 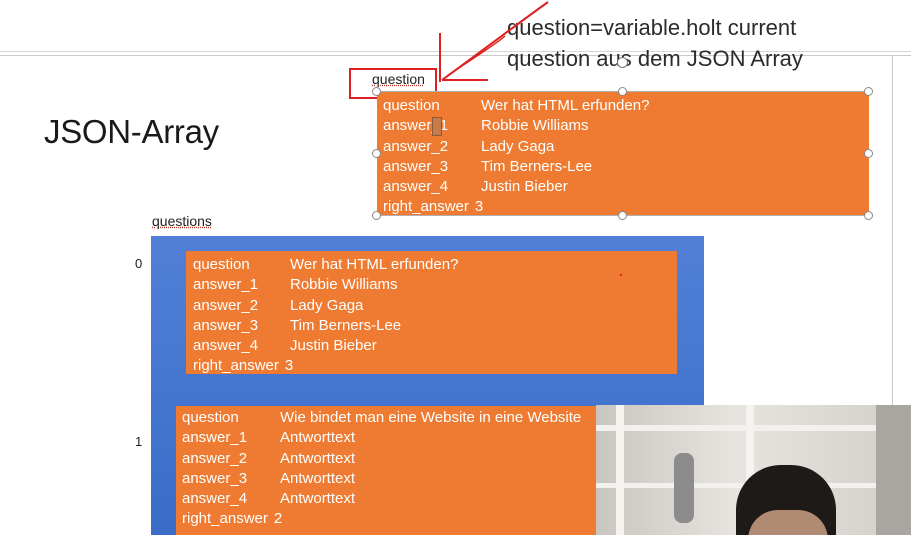 What do you see at coordinates (389, 459) in the screenshot?
I see `table-row: answer_2 Antworttext` at bounding box center [389, 459].